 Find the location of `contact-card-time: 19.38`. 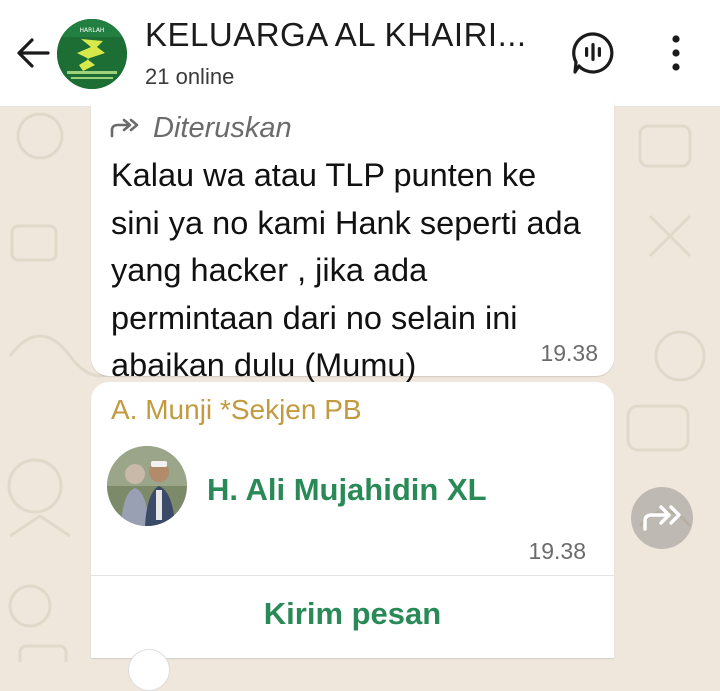

contact-card-time: 19.38 is located at coordinates (557, 551).